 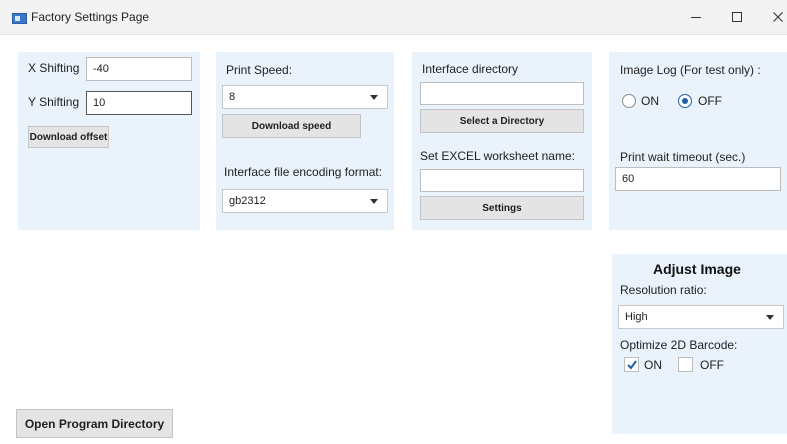 I want to click on window-title: Factory Settings Page, so click(x=90, y=17).